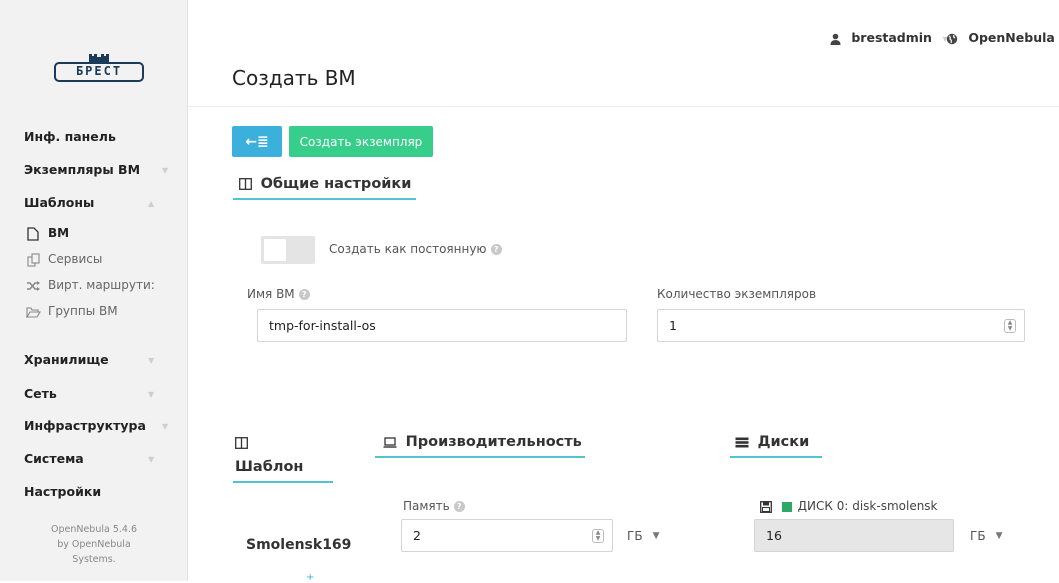 The height and width of the screenshot is (583, 1059). What do you see at coordinates (82, 169) in the screenshot?
I see `sidebar-item-vms: Экземпляры ВМ` at bounding box center [82, 169].